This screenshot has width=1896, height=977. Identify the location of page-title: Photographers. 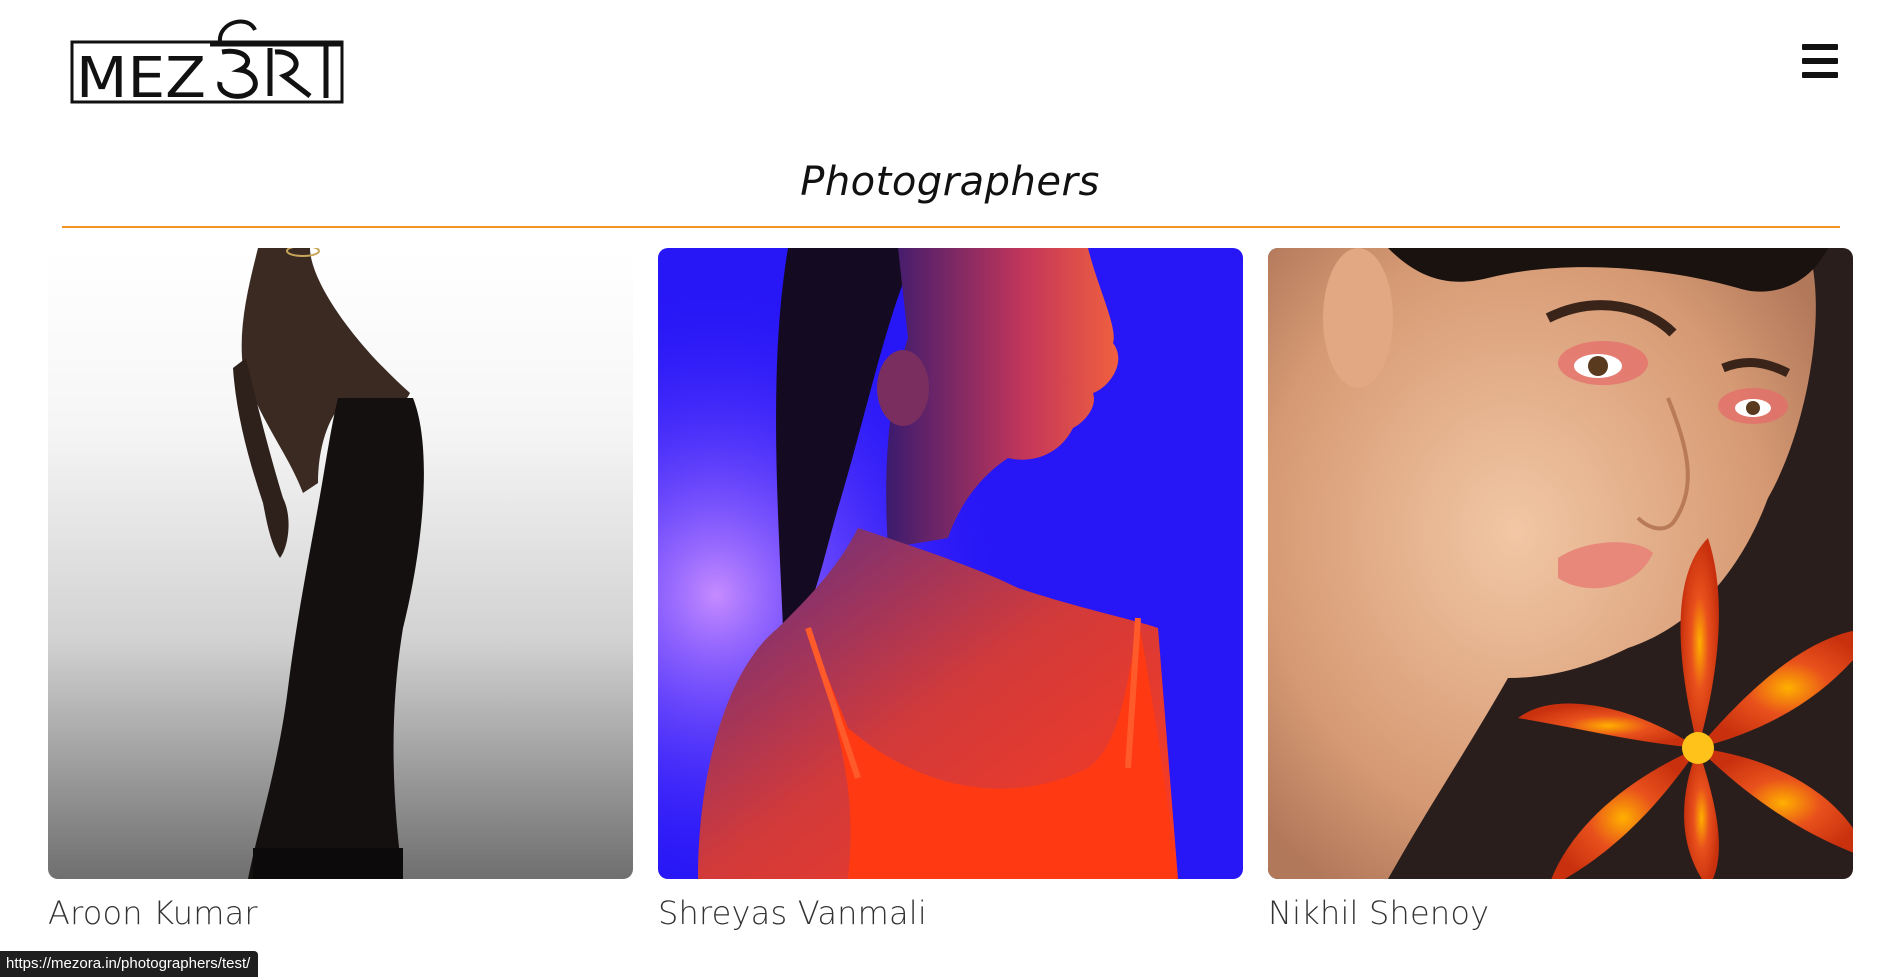
(950, 182).